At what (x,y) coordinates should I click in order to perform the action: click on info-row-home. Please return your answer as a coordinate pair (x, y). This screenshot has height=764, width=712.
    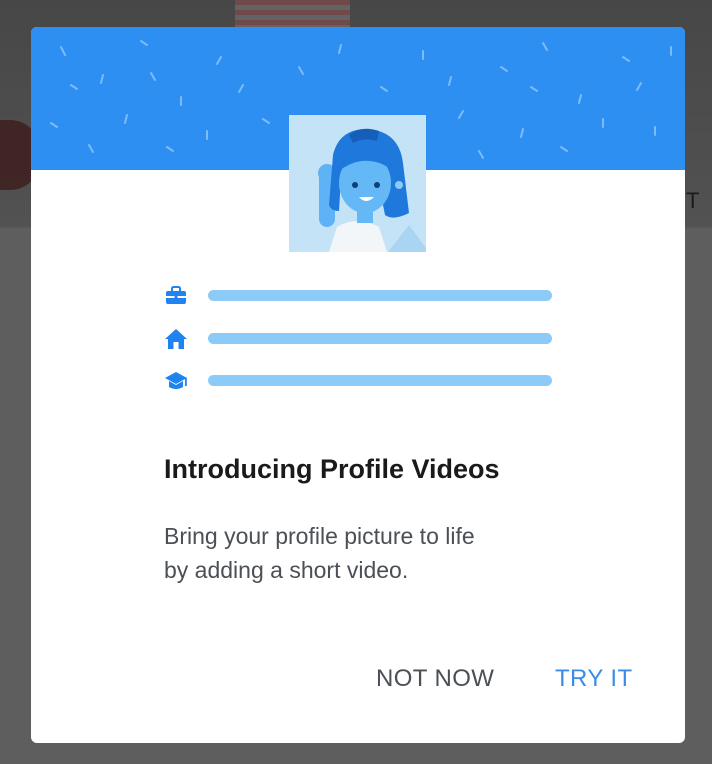
    Looking at the image, I should click on (359, 339).